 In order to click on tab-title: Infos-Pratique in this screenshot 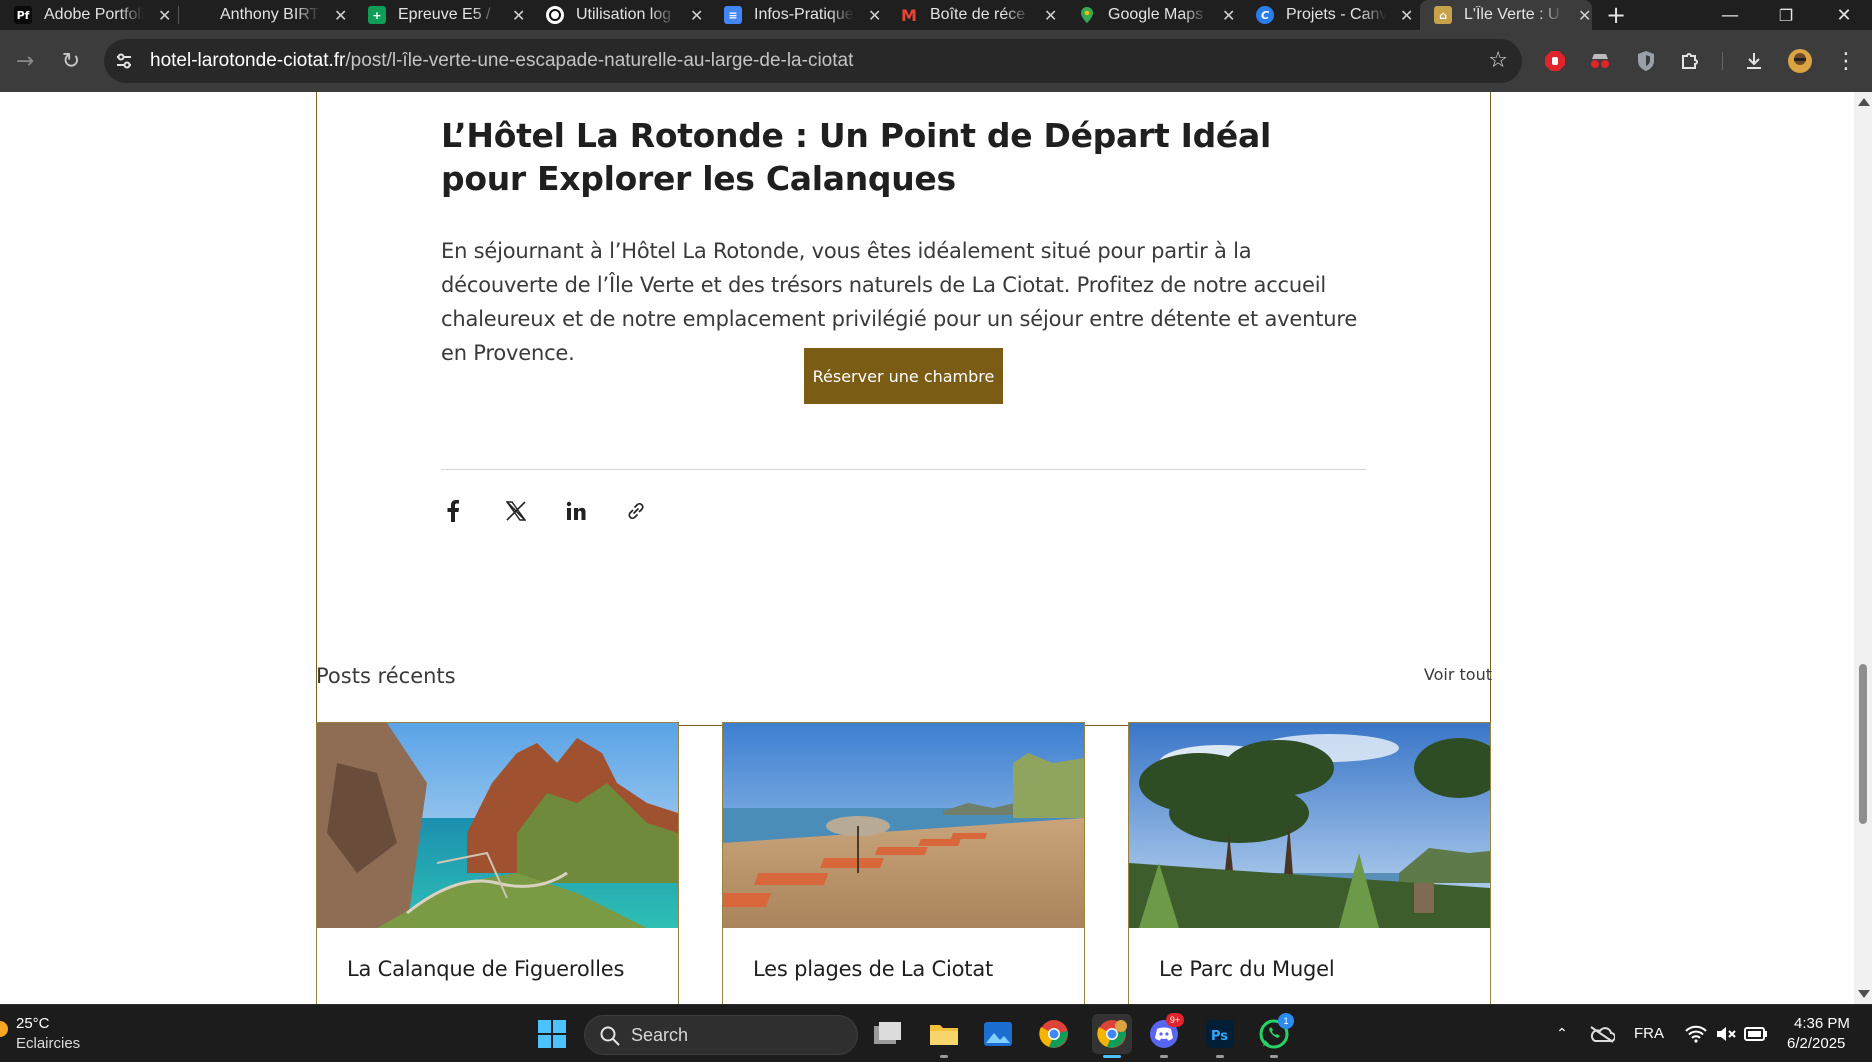, I will do `click(804, 14)`.